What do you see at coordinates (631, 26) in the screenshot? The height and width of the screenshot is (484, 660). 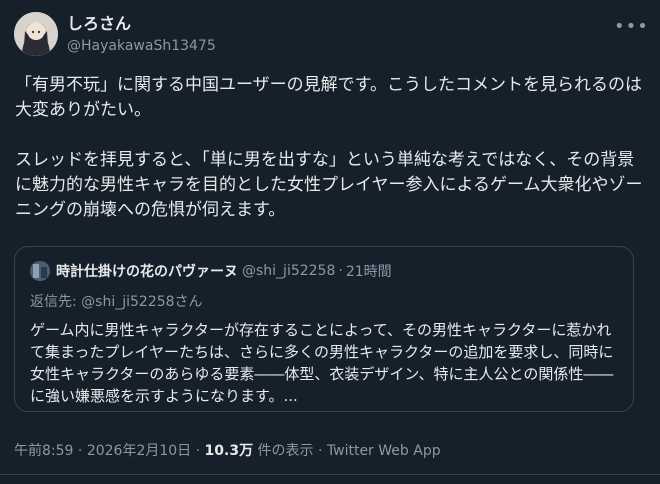 I see `more-horizontal-icon: •••` at bounding box center [631, 26].